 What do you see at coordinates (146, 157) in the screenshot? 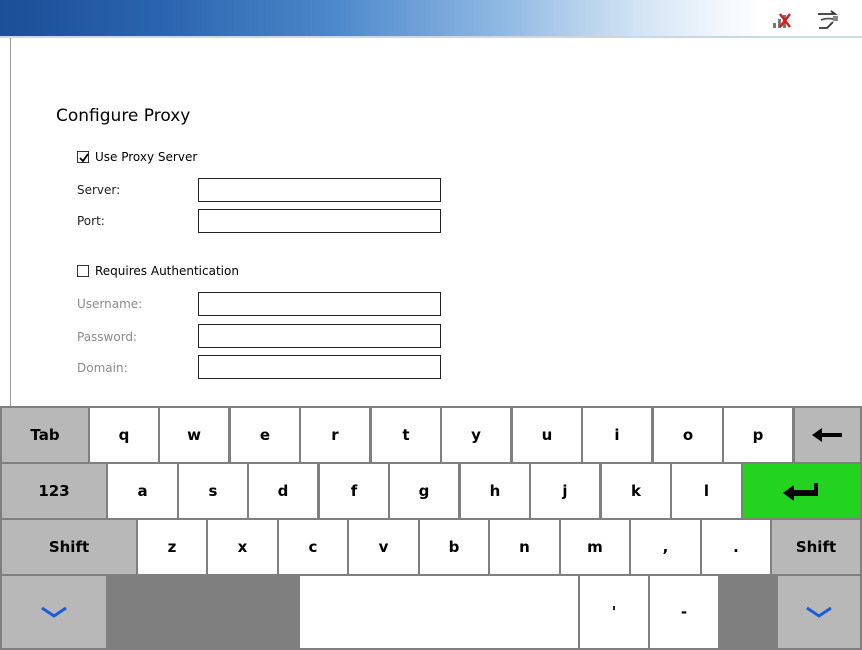
I see `use-proxy-label: Use Proxy Server` at bounding box center [146, 157].